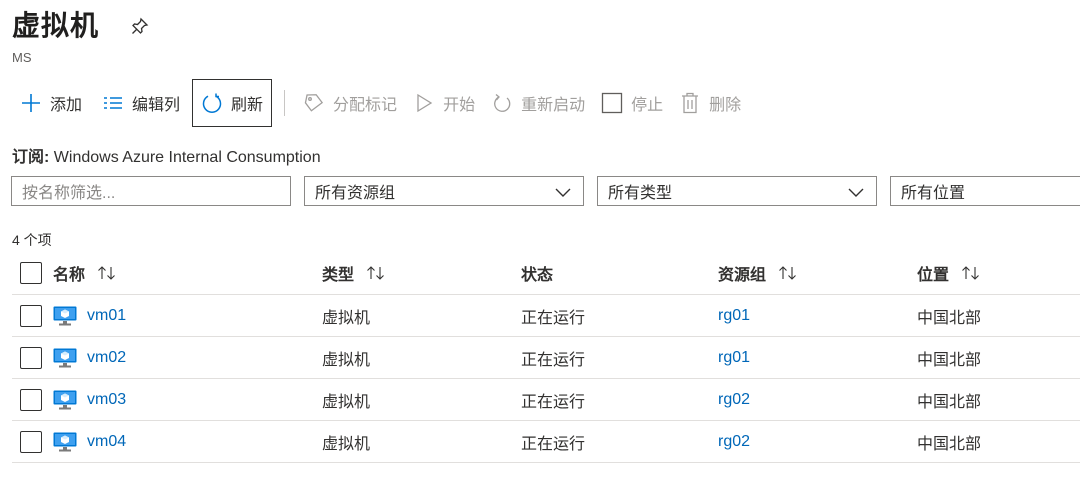  I want to click on add-label: 添加, so click(66, 105).